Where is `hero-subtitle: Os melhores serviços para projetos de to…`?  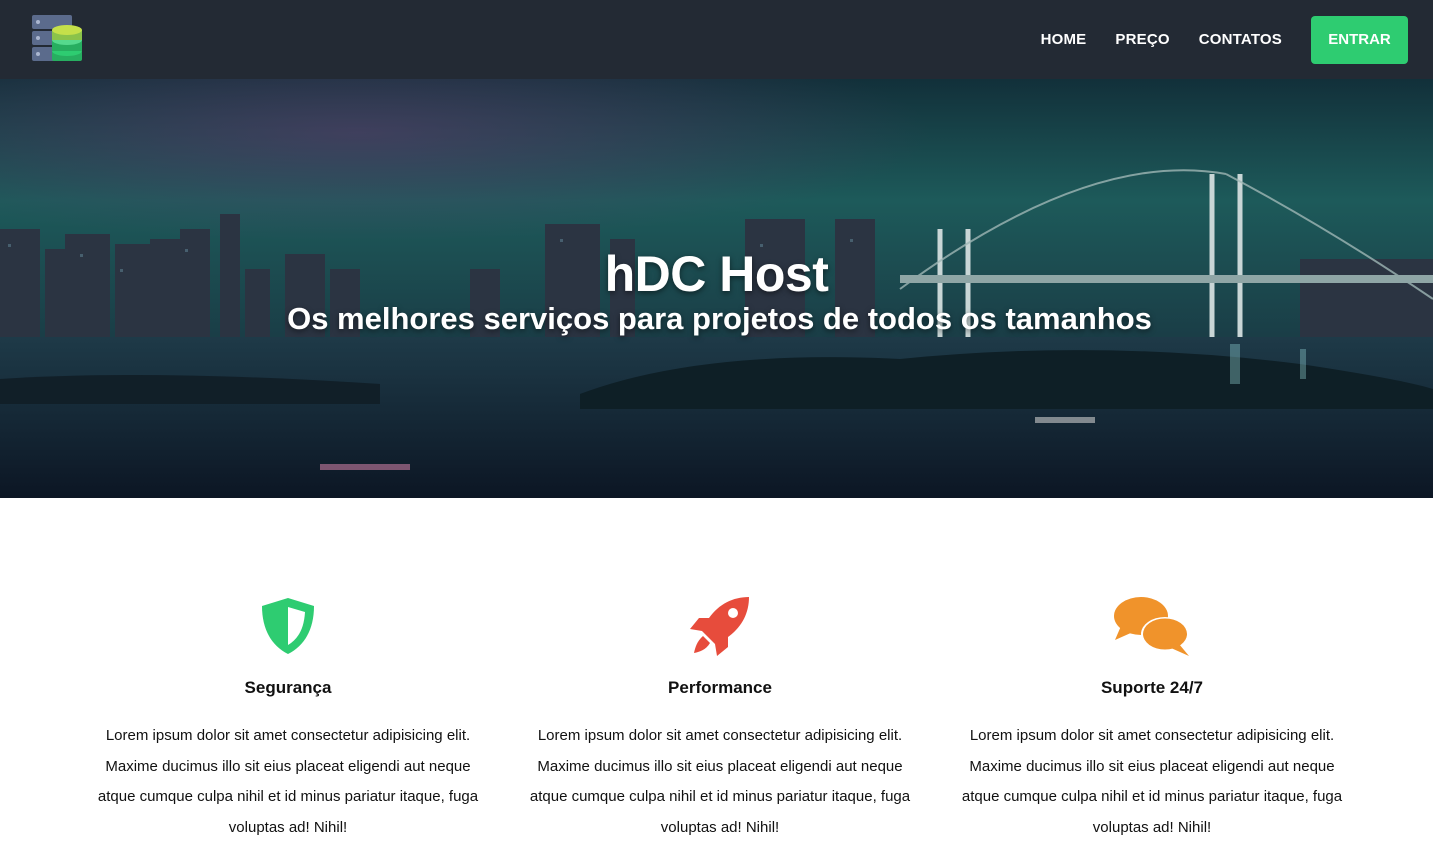
hero-subtitle: Os melhores serviços para projetos de to… is located at coordinates (719, 318).